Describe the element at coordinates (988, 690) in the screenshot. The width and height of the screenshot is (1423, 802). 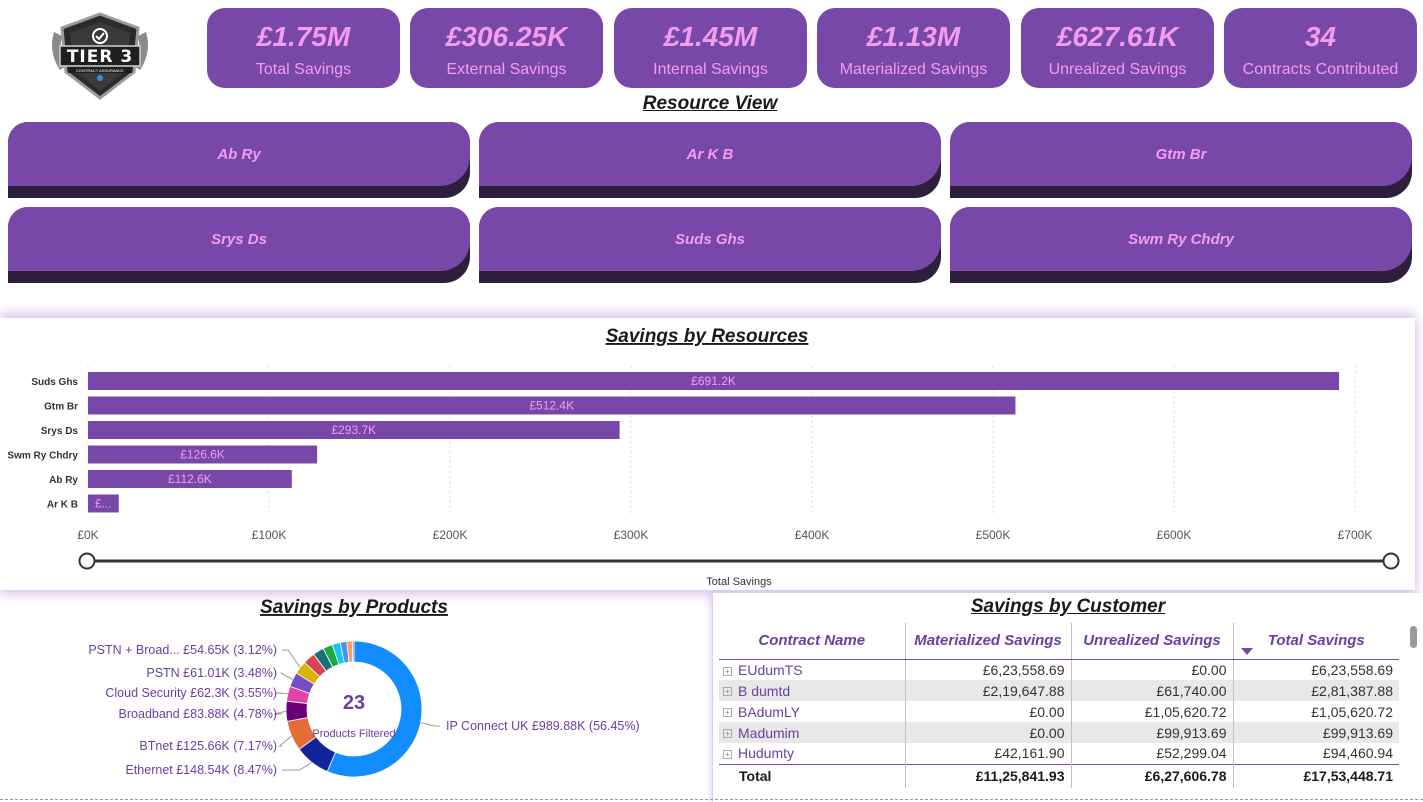
I see `materialized-cell: £2,19,647.88` at that location.